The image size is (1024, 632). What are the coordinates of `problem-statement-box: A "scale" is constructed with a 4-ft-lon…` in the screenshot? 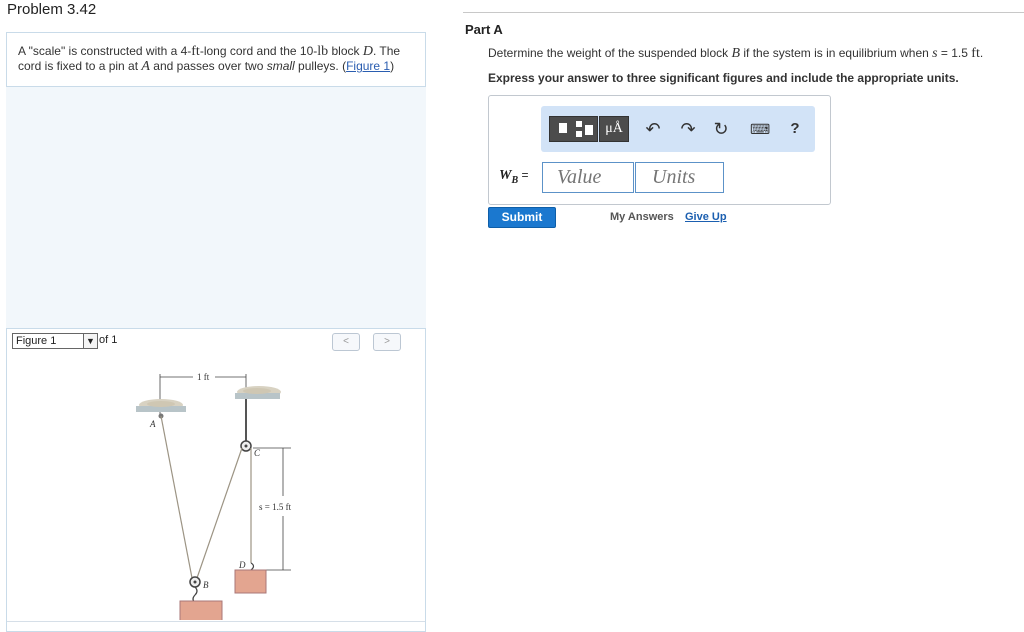 It's located at (216, 59).